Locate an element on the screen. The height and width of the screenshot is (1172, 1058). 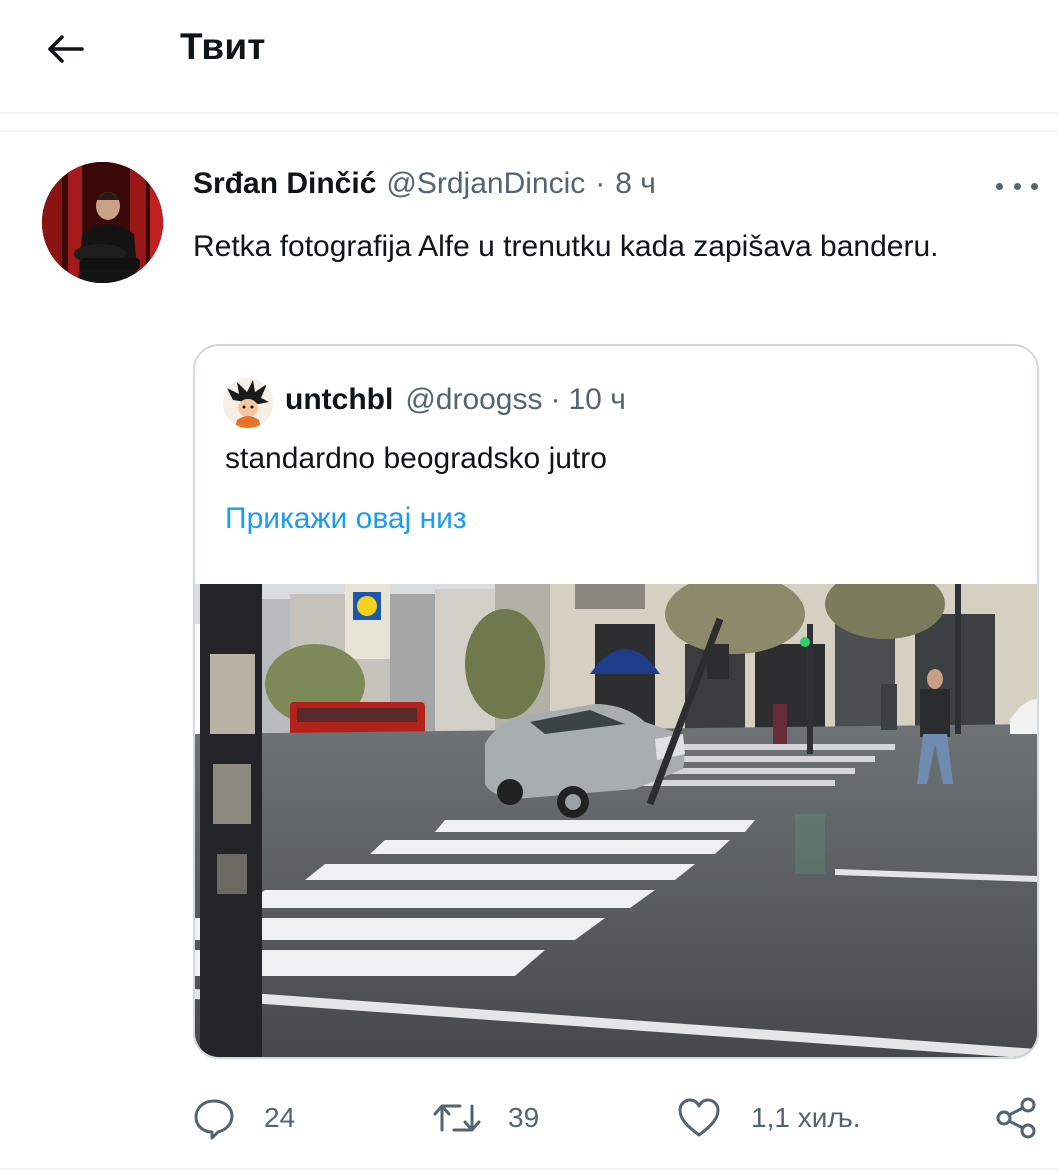
quote-author-handle: @droogss is located at coordinates (473, 400).